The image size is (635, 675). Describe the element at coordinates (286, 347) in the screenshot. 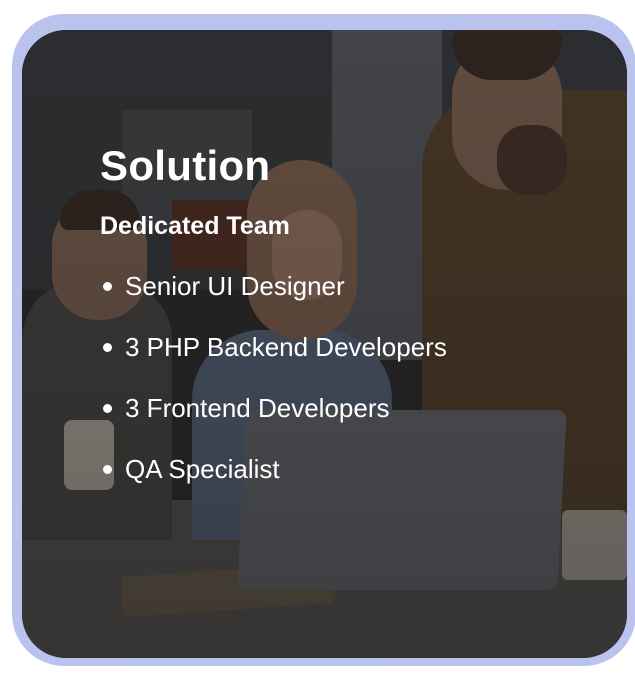

I see `role-label: 3 PHP Backend Developers` at that location.